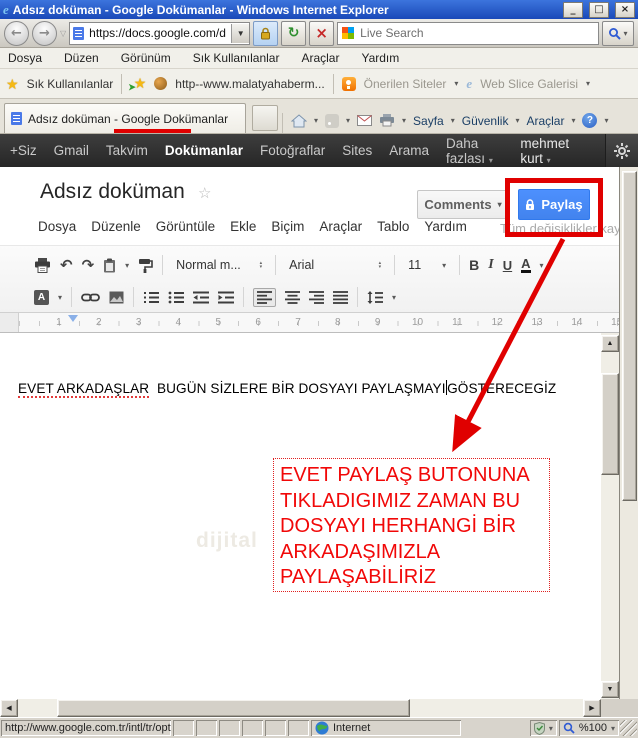 This screenshot has width=638, height=738. What do you see at coordinates (592, 708) in the screenshot?
I see `scroll-right-button: ▶` at bounding box center [592, 708].